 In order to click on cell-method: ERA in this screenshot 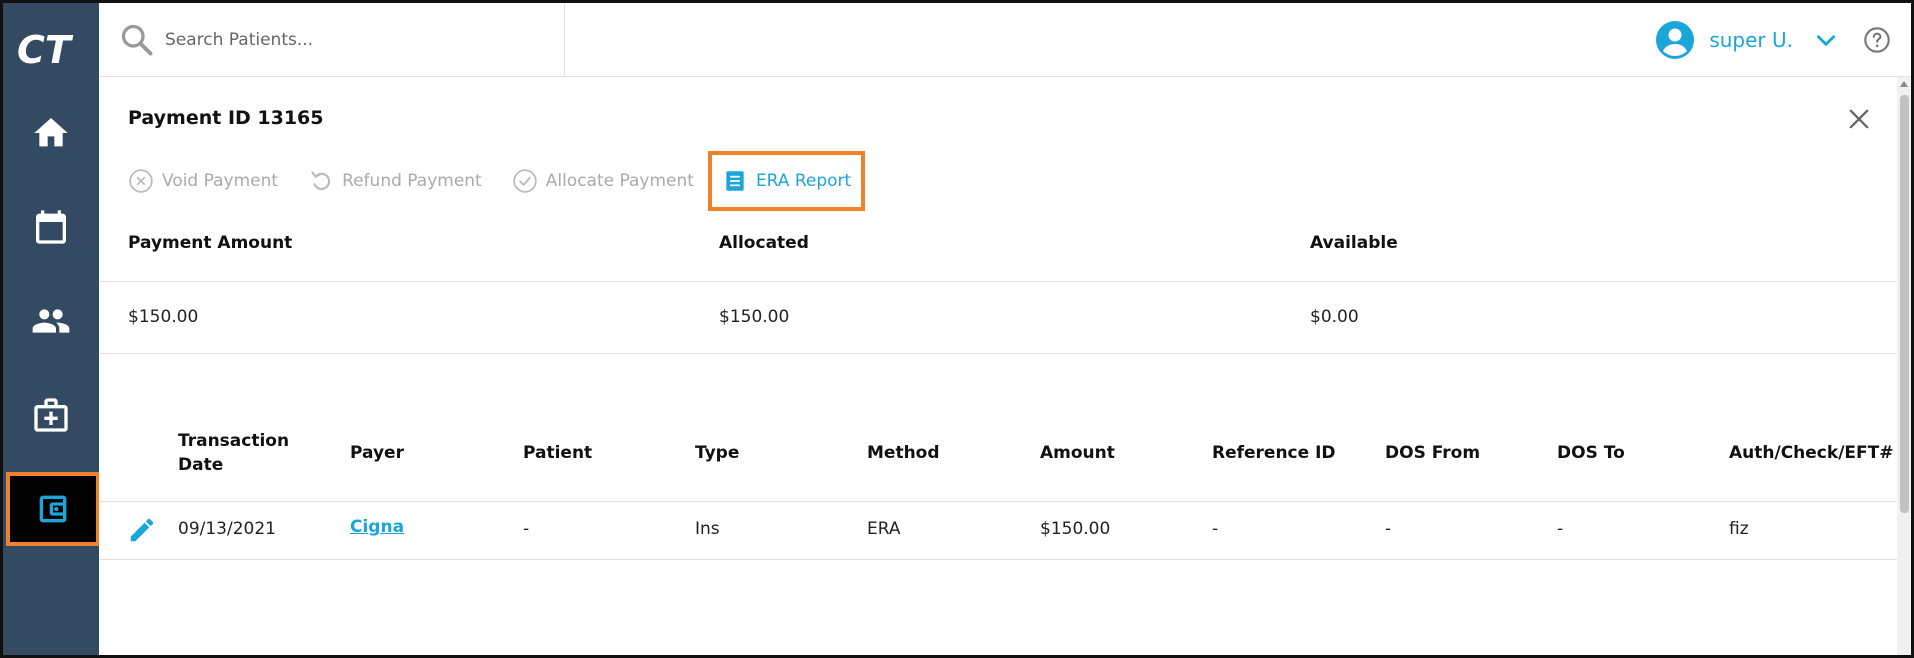, I will do `click(884, 529)`.